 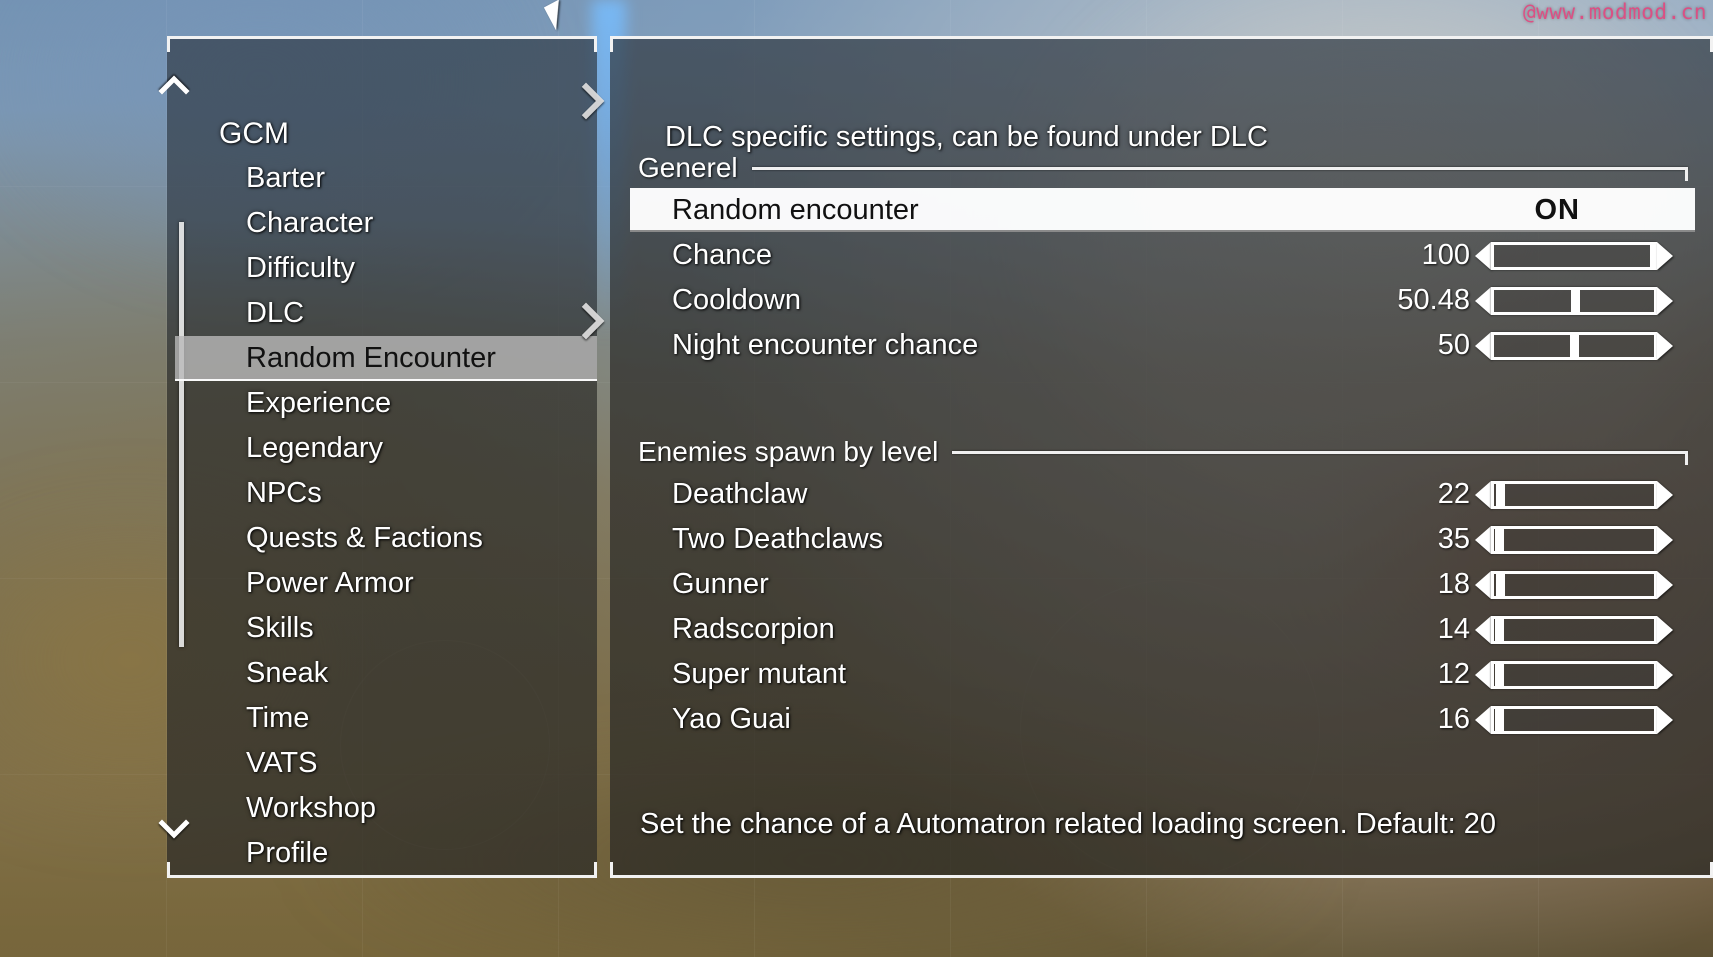 What do you see at coordinates (1162, 300) in the screenshot?
I see `setting-row: Cooldown 50.48` at bounding box center [1162, 300].